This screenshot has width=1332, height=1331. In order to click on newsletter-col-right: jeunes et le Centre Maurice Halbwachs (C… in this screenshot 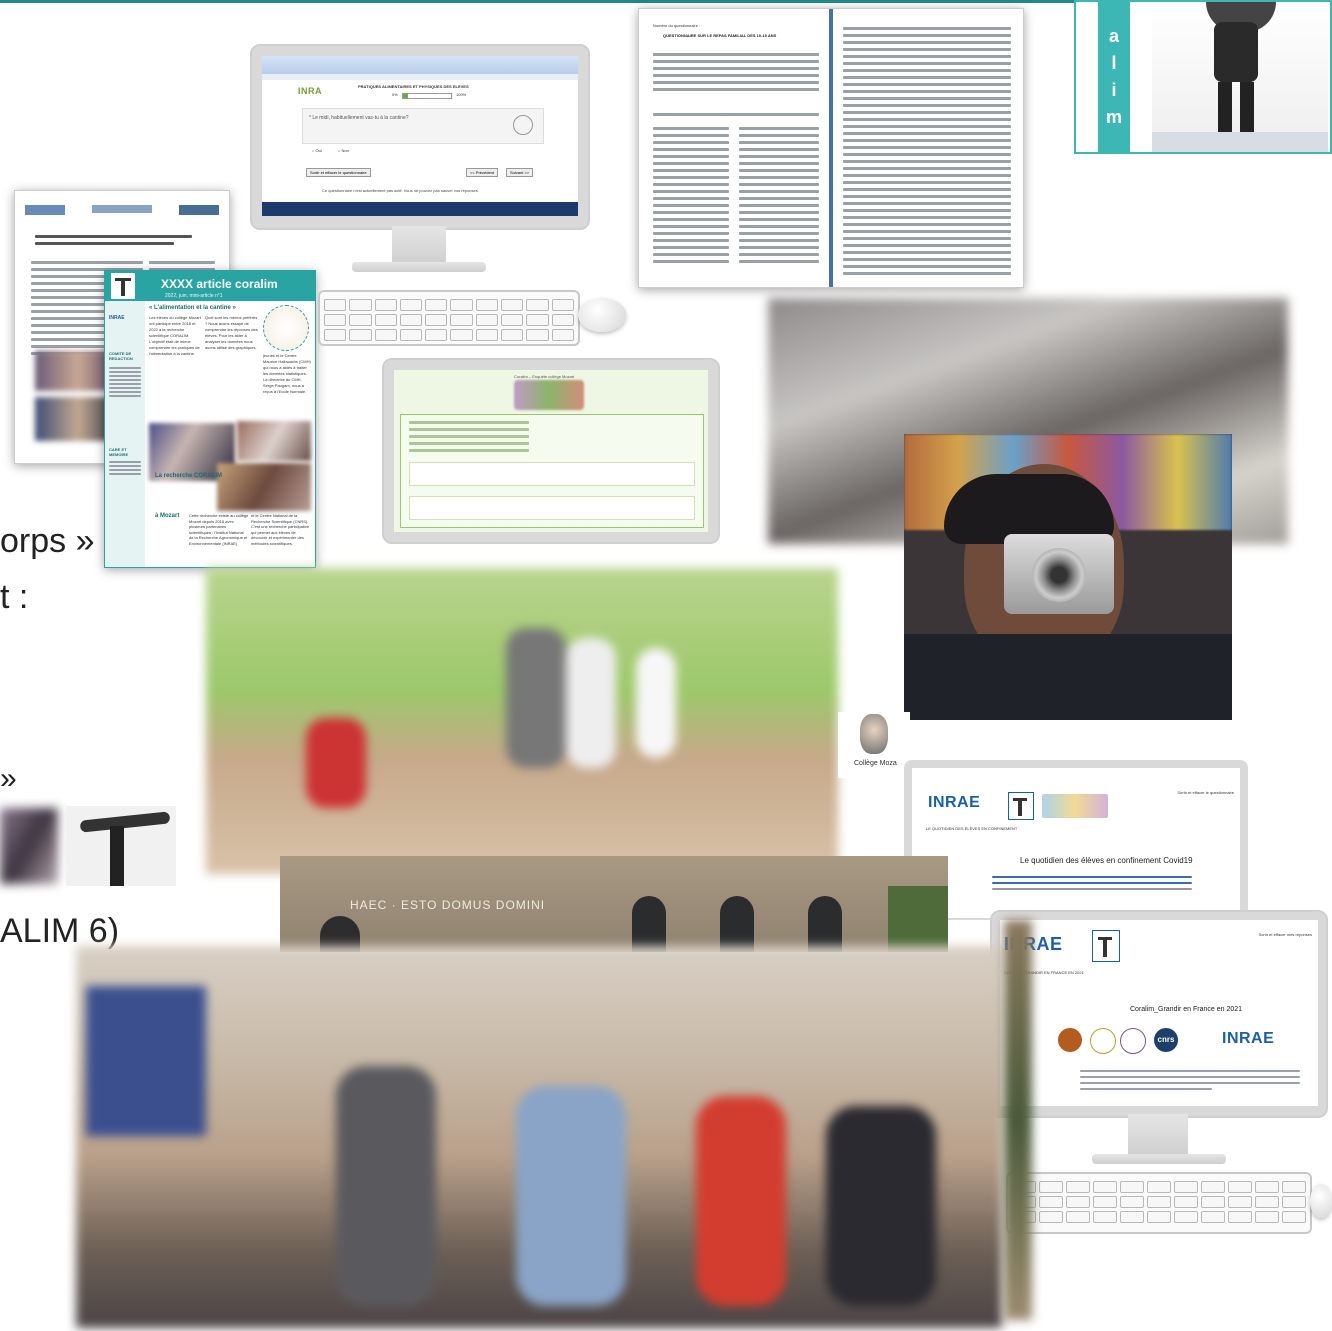, I will do `click(287, 373)`.